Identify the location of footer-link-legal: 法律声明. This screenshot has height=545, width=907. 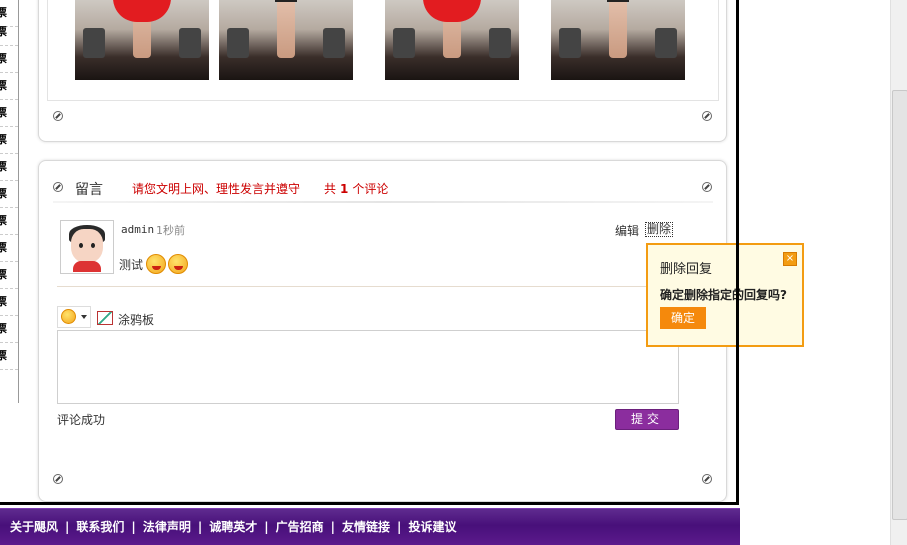
(167, 527).